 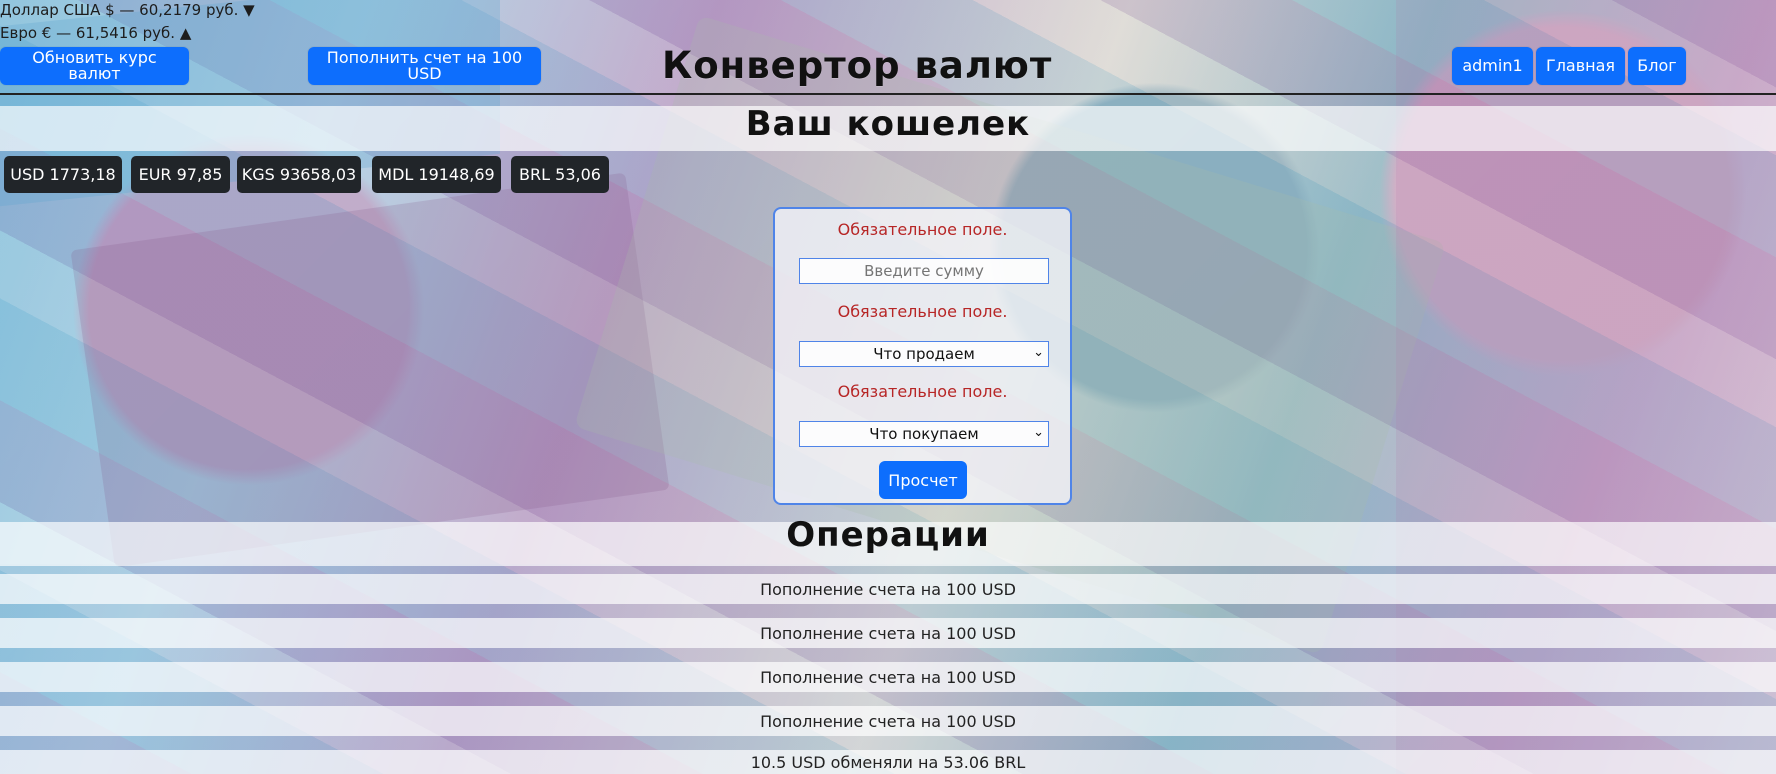 What do you see at coordinates (924, 271) in the screenshot?
I see `amount-input` at bounding box center [924, 271].